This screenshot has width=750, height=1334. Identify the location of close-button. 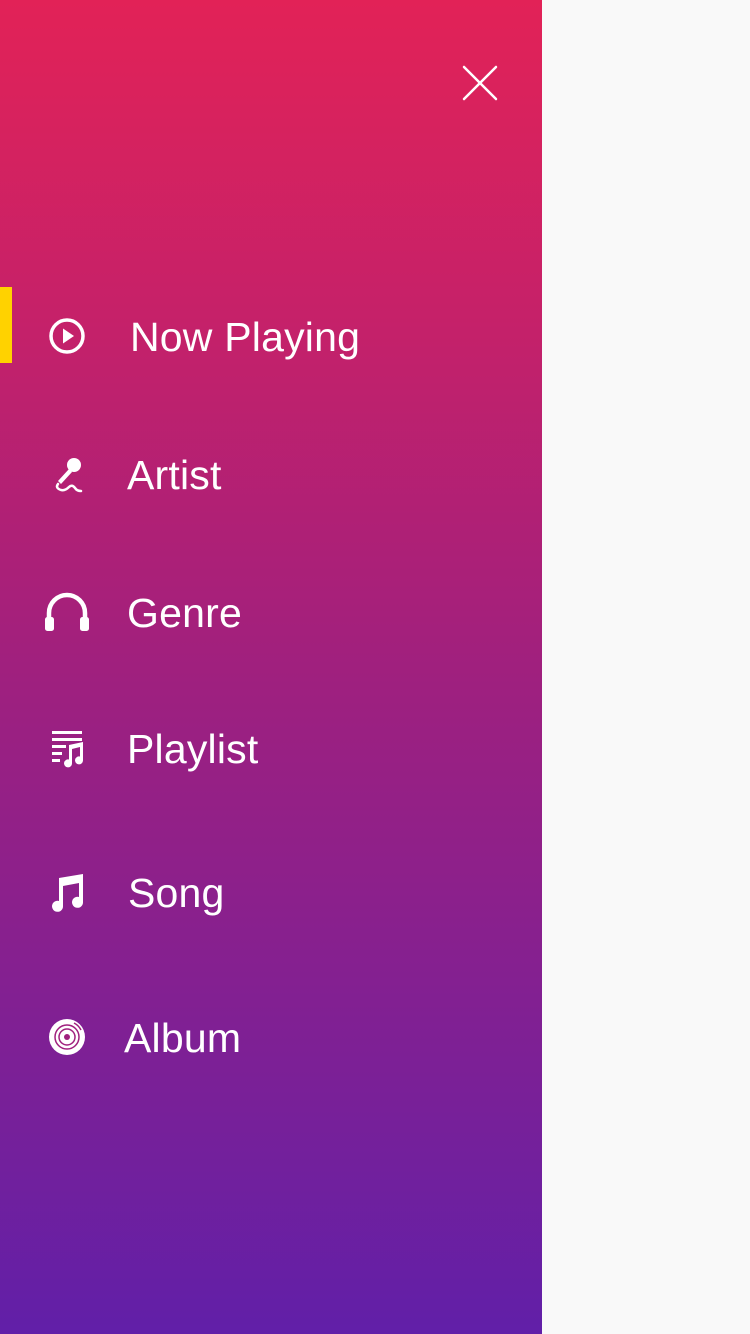
(480, 84).